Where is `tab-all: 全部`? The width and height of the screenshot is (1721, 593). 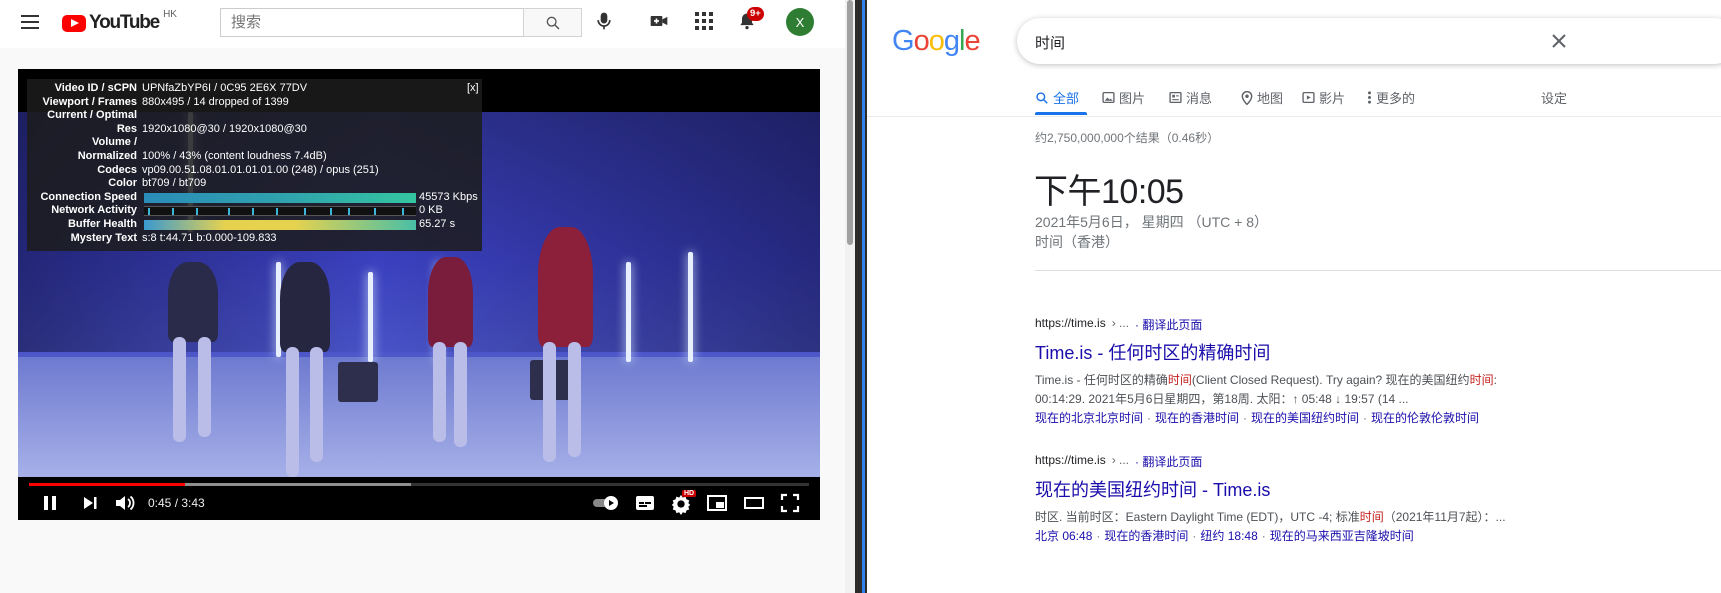
tab-all: 全部 is located at coordinates (1057, 97).